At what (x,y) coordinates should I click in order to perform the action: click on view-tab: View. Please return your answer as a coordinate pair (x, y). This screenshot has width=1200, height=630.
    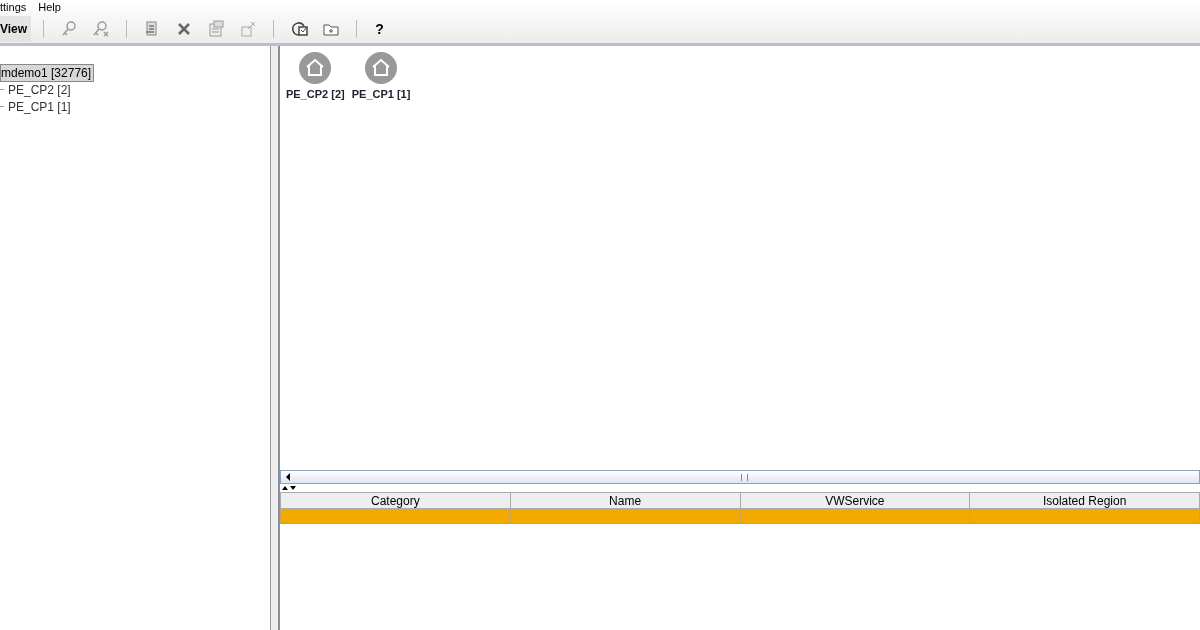
    Looking at the image, I should click on (16, 28).